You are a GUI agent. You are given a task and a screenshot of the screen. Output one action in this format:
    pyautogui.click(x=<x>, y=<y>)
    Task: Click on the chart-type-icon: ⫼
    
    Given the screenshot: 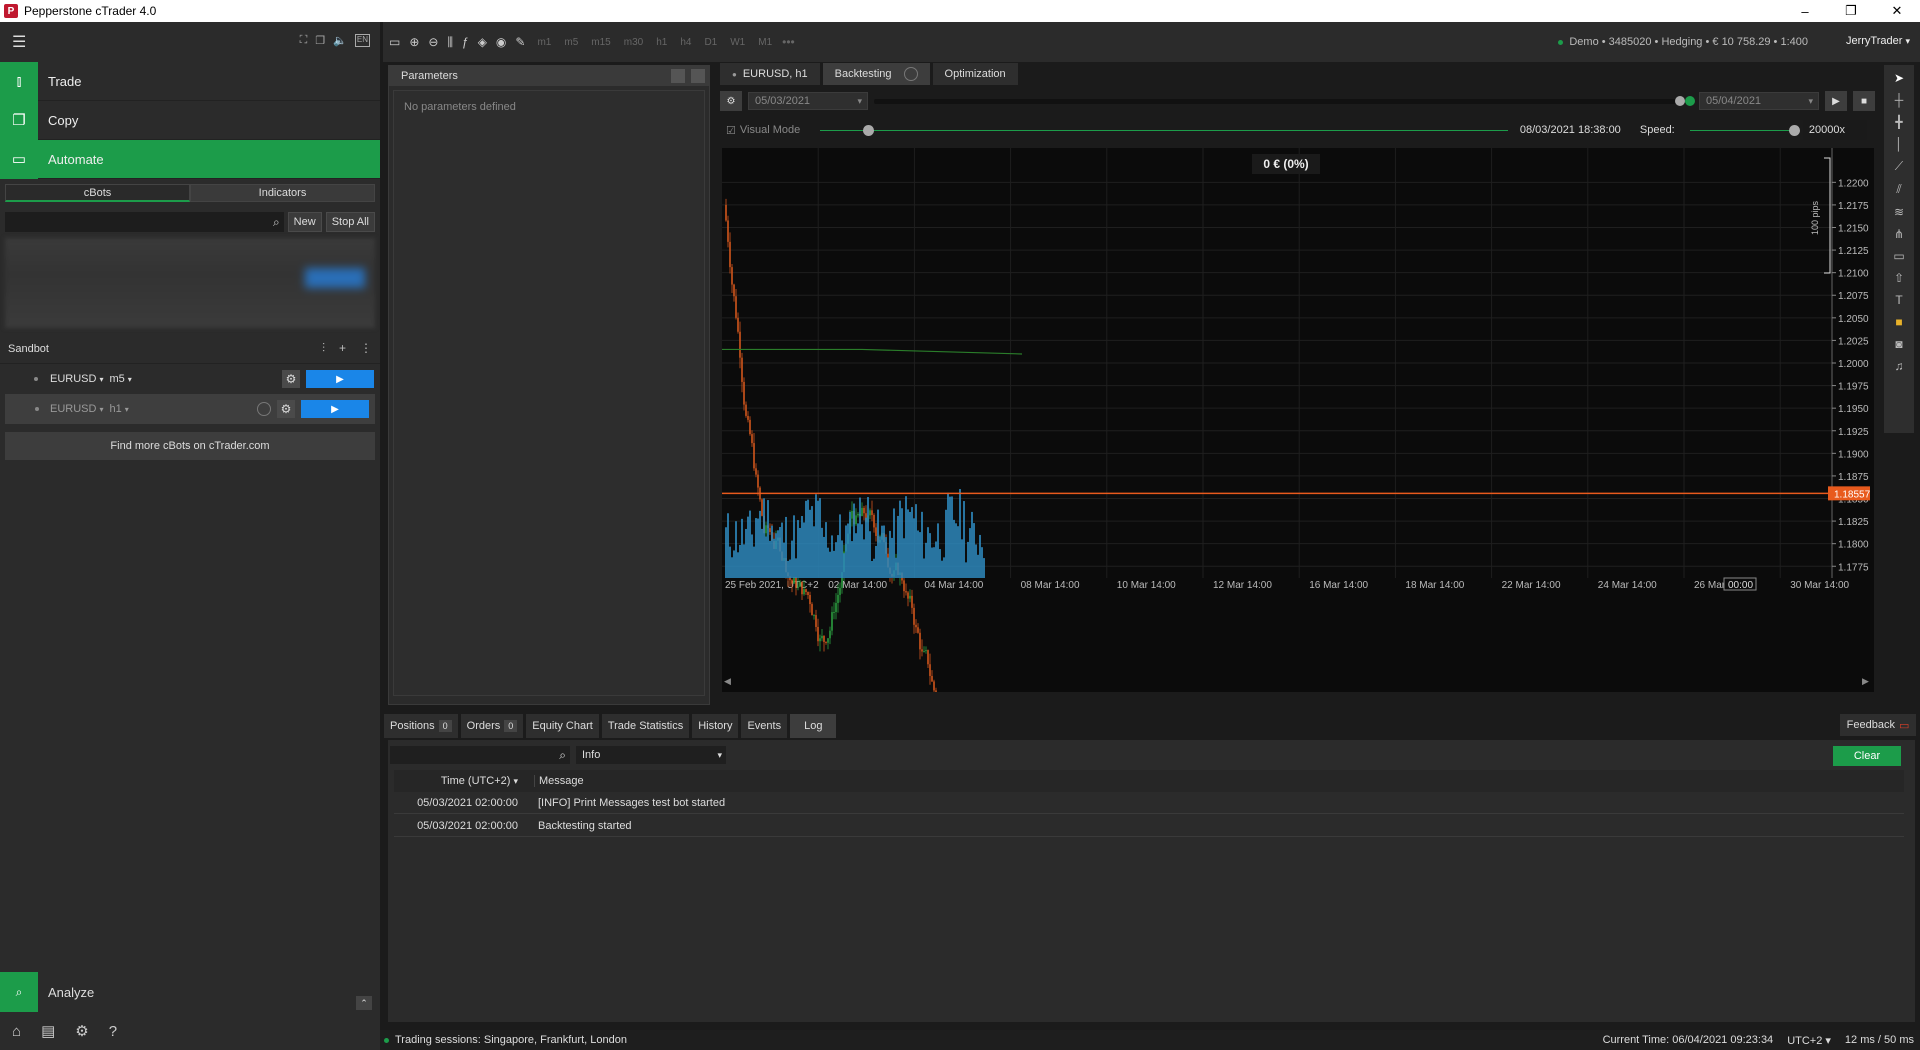 What is the action you would take?
    pyautogui.click(x=450, y=42)
    